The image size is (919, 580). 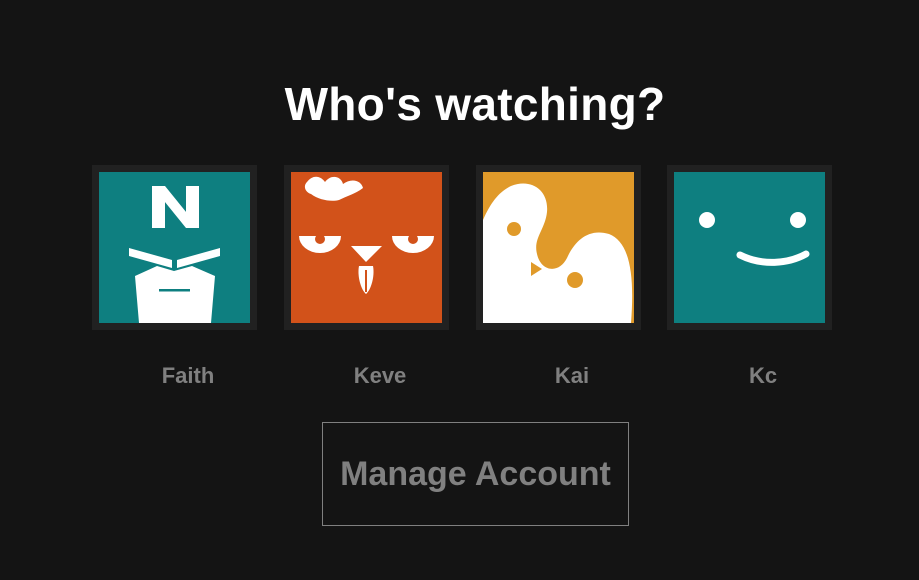 I want to click on smiley-face-icon, so click(x=749, y=247).